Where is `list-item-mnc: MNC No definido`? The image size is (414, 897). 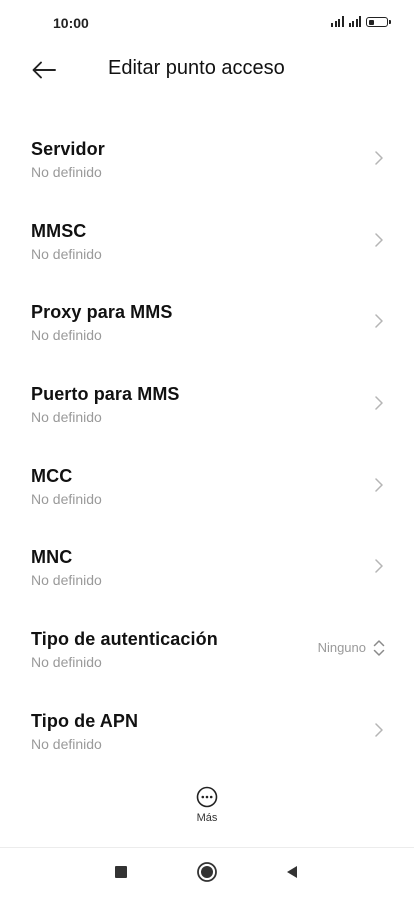
list-item-mnc: MNC No definido is located at coordinates (207, 567).